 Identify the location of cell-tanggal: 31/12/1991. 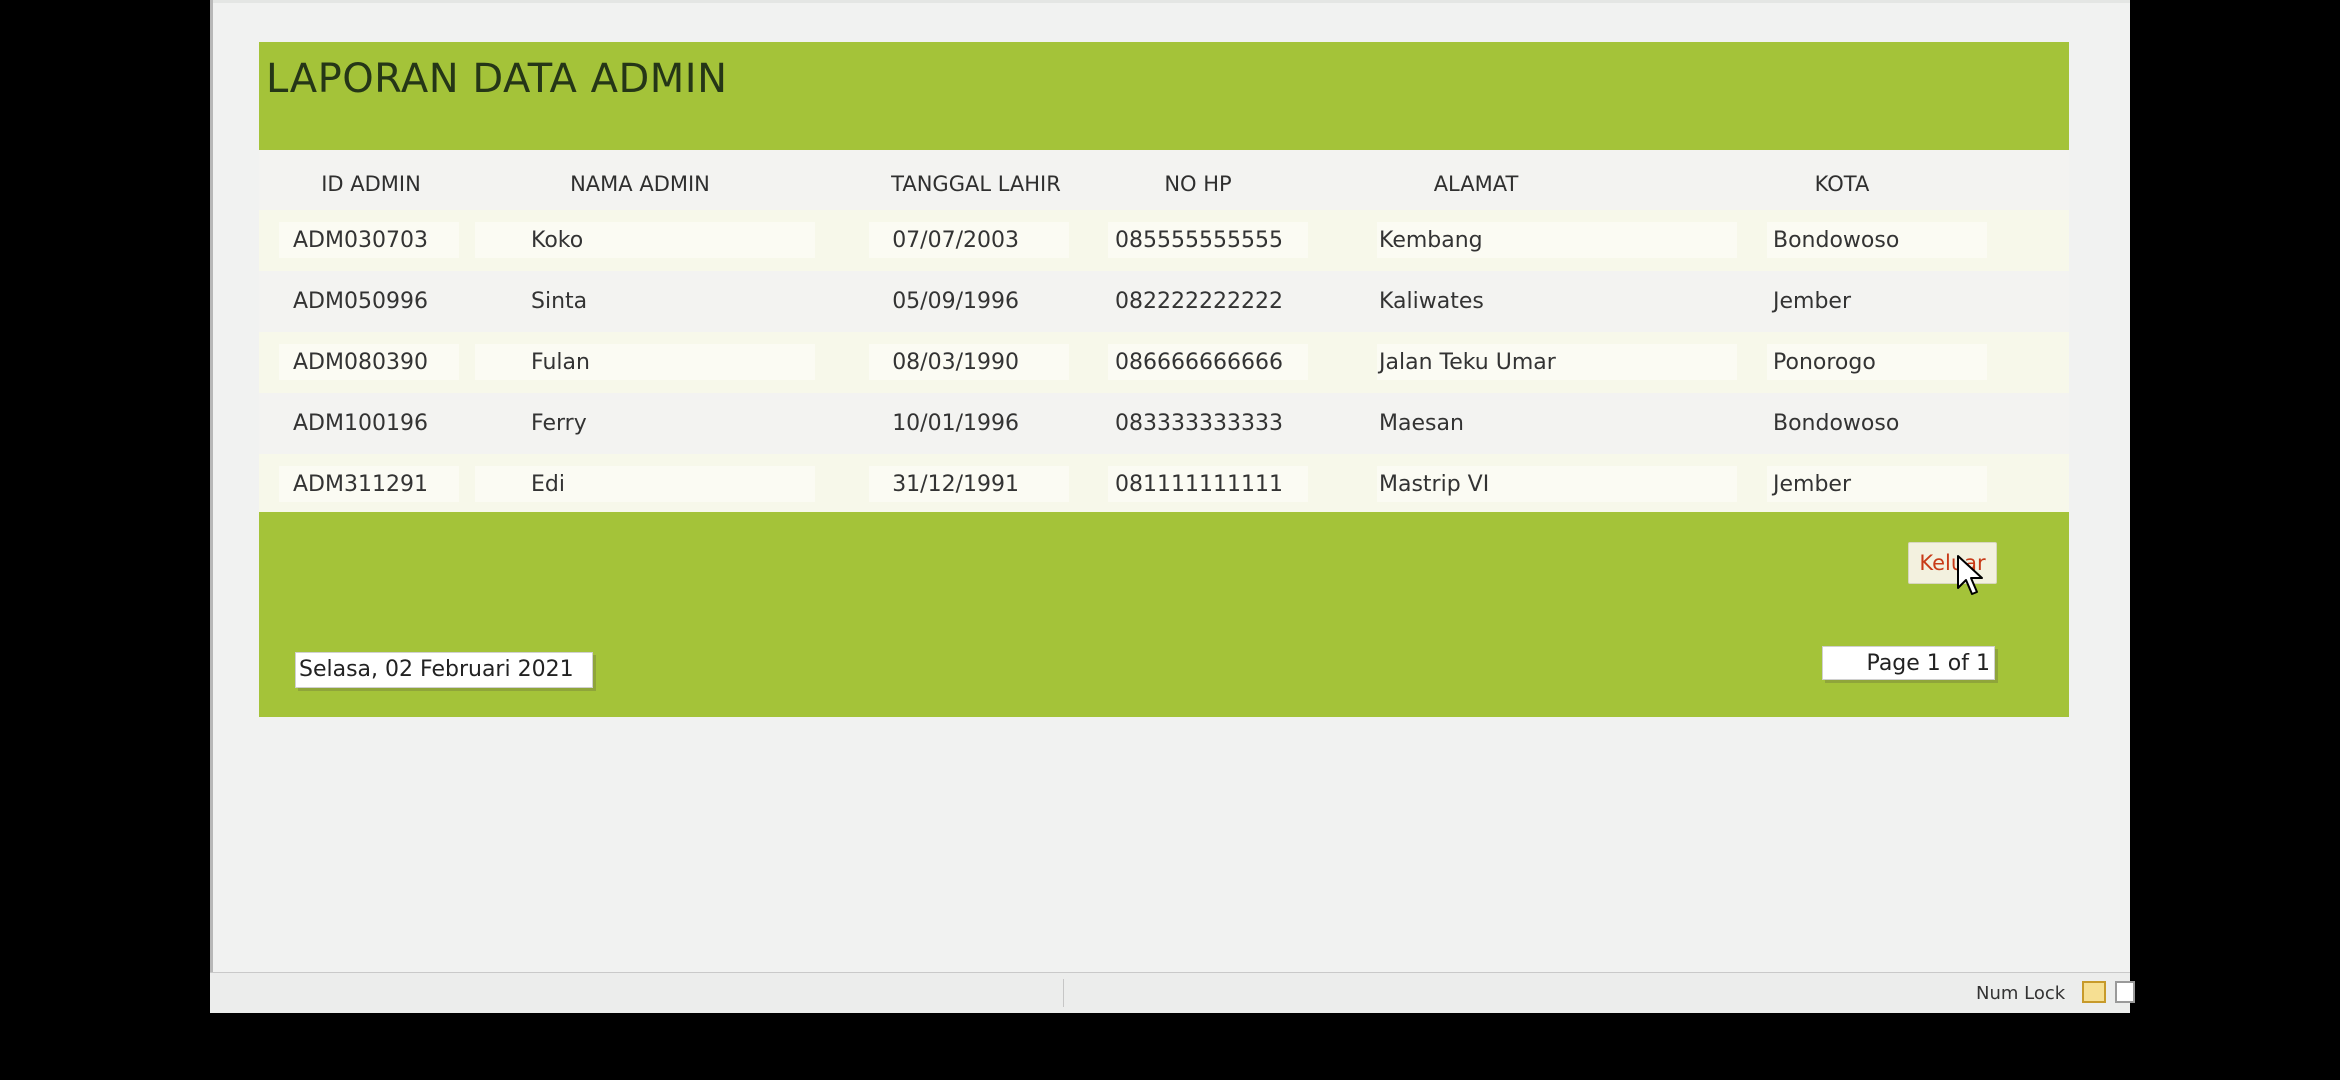
(955, 484).